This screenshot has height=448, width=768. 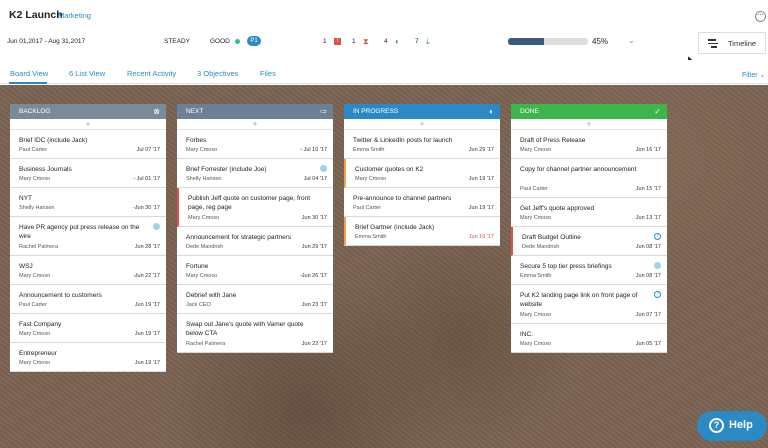 I want to click on card-due-date: Jun 05 '17, so click(x=648, y=344).